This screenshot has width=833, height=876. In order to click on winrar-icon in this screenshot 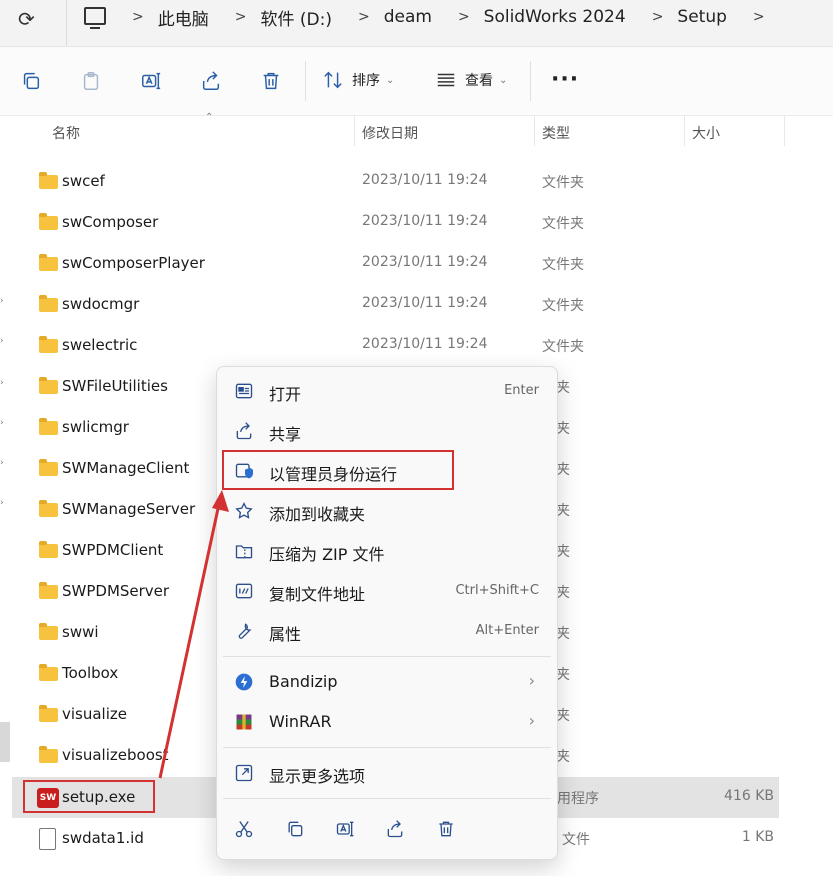, I will do `click(244, 722)`.